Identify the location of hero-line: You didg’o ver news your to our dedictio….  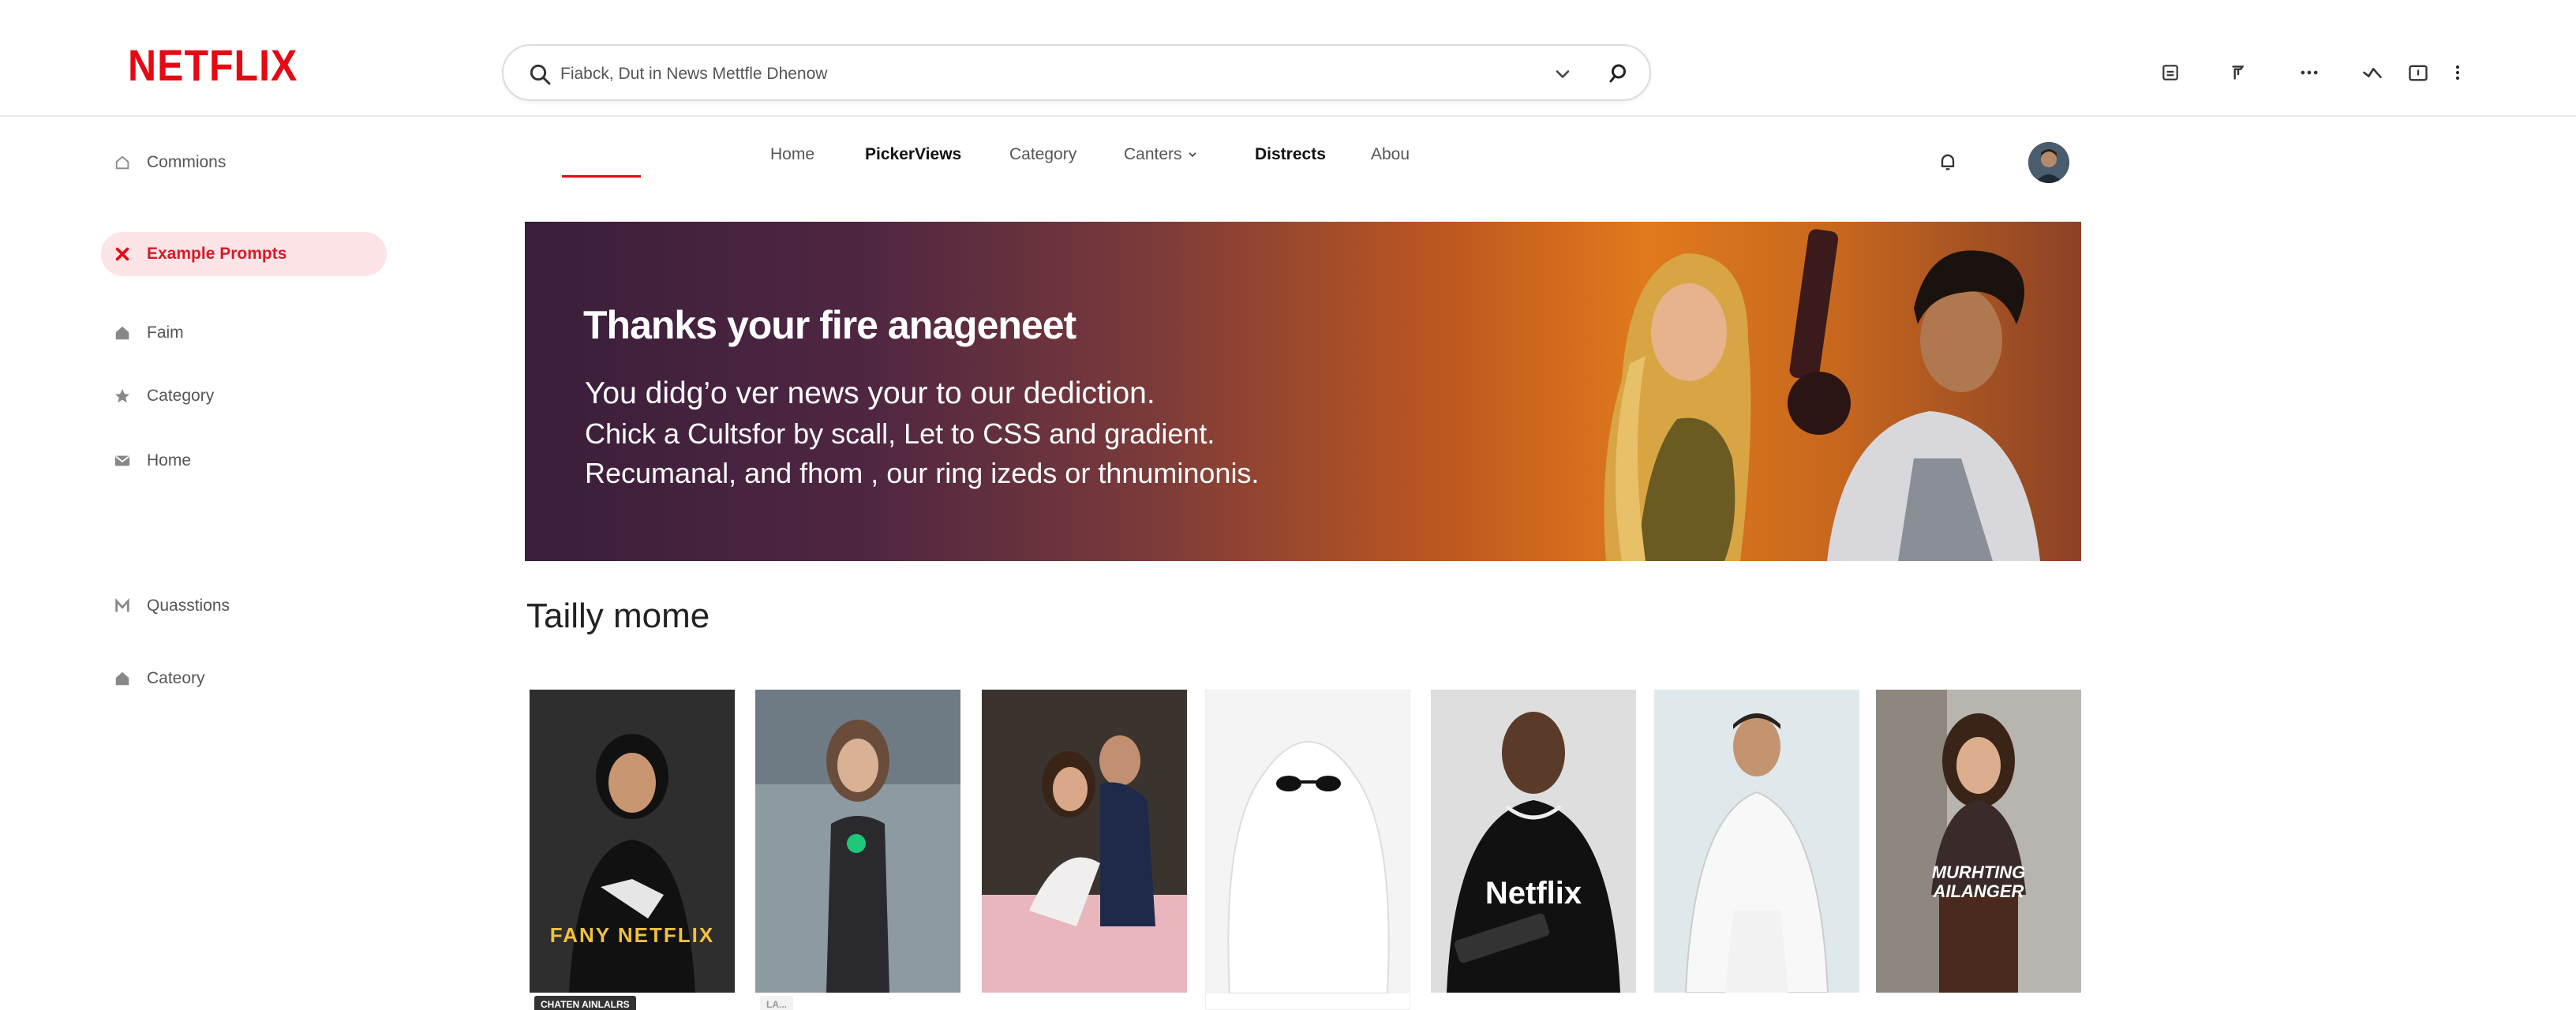
(870, 393).